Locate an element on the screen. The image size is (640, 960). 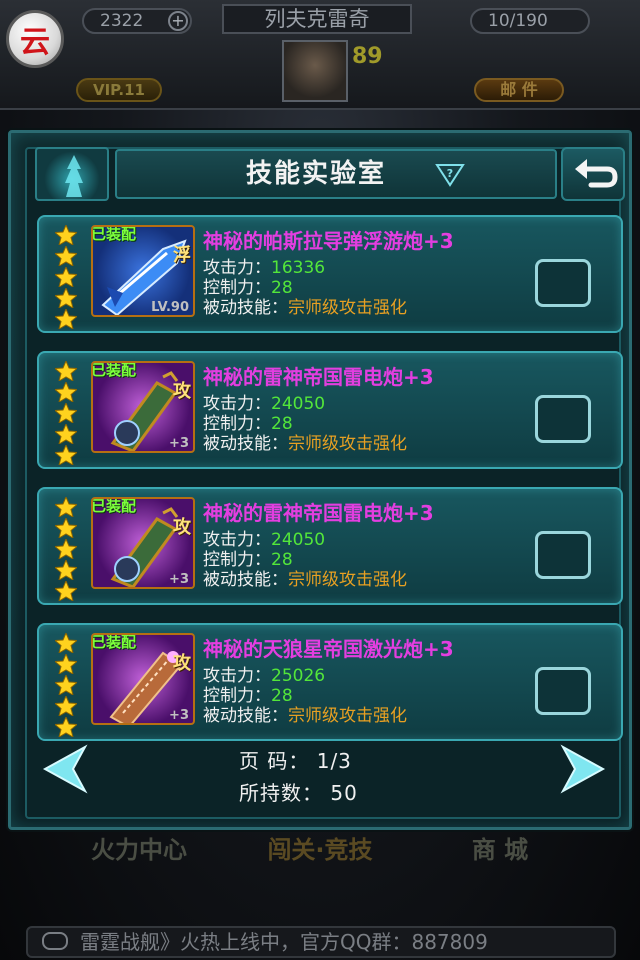
dialog-title-bar: 技能实验室 ? is located at coordinates (336, 174).